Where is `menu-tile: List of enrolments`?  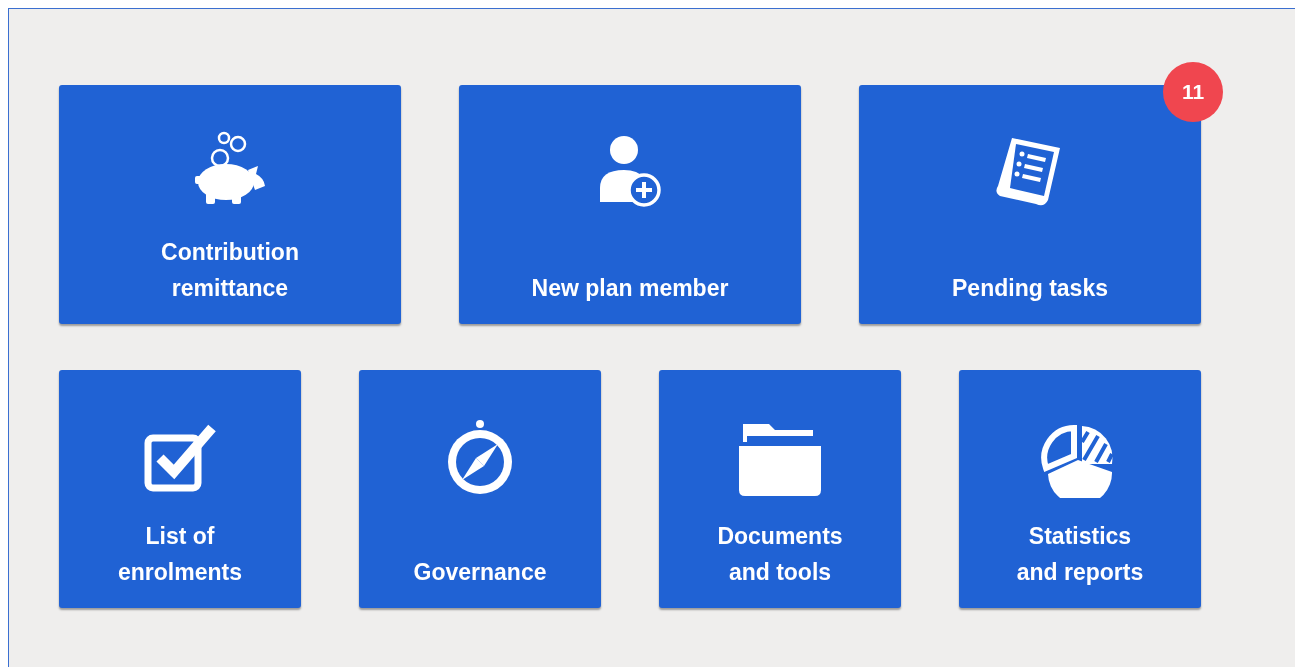 menu-tile: List of enrolments is located at coordinates (180, 489).